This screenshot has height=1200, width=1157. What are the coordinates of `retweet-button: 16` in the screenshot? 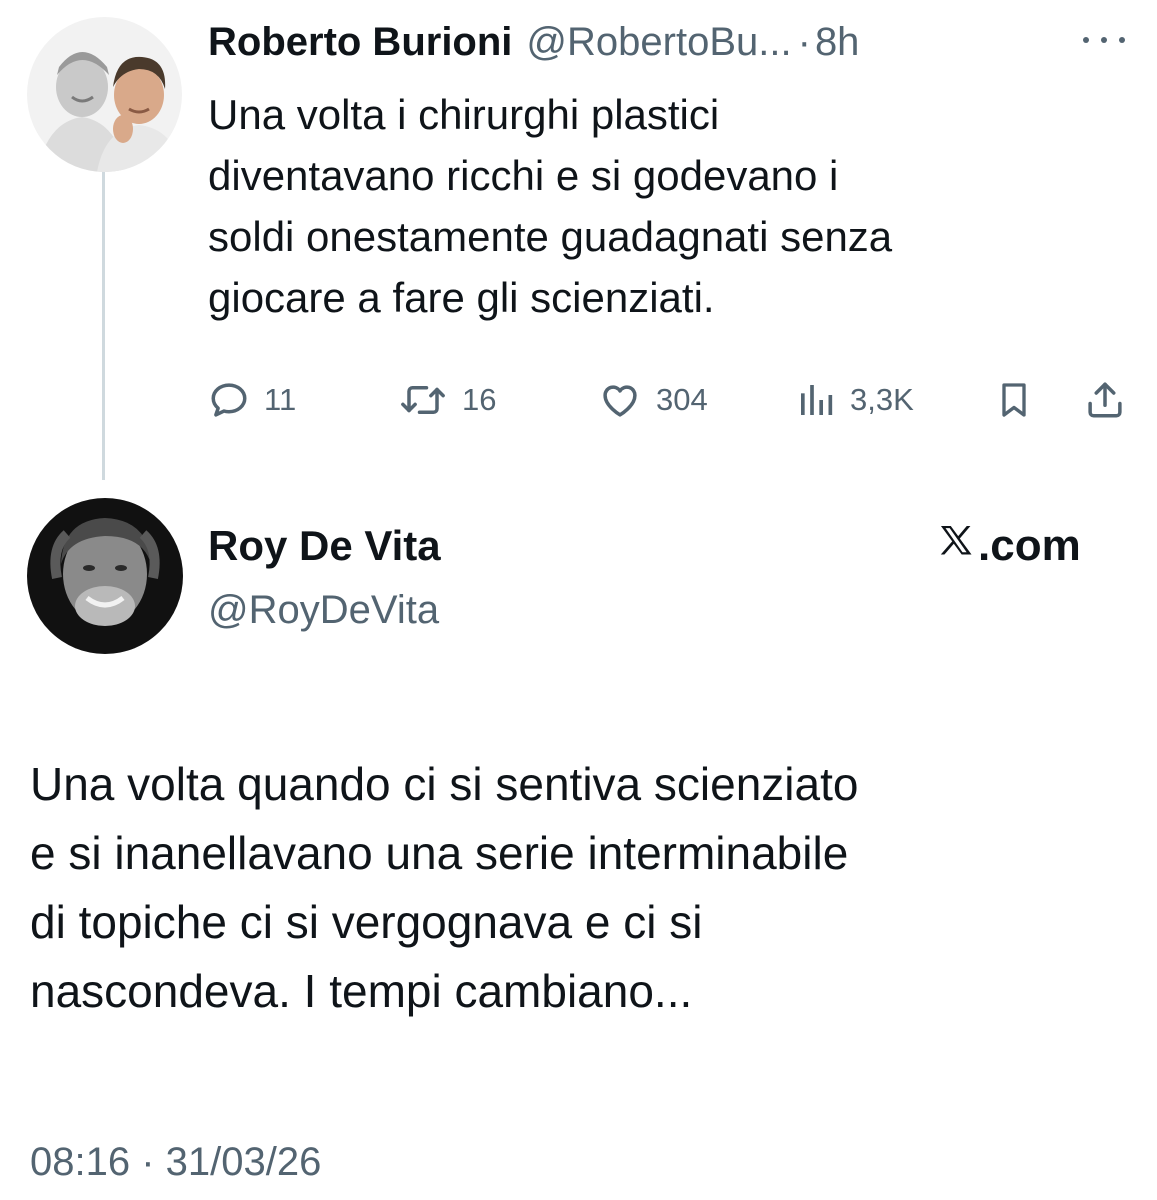 It's located at (447, 400).